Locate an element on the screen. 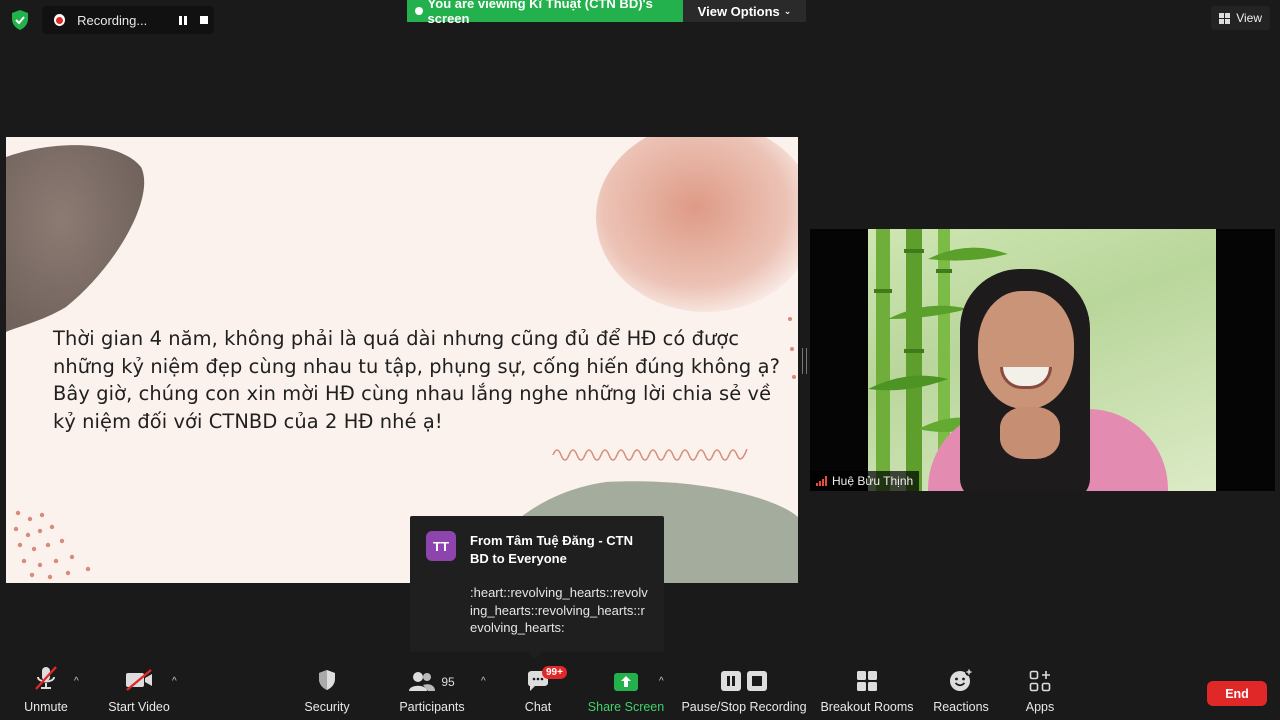 This screenshot has height=720, width=1280. start-video-button: Start Video is located at coordinates (139, 691).